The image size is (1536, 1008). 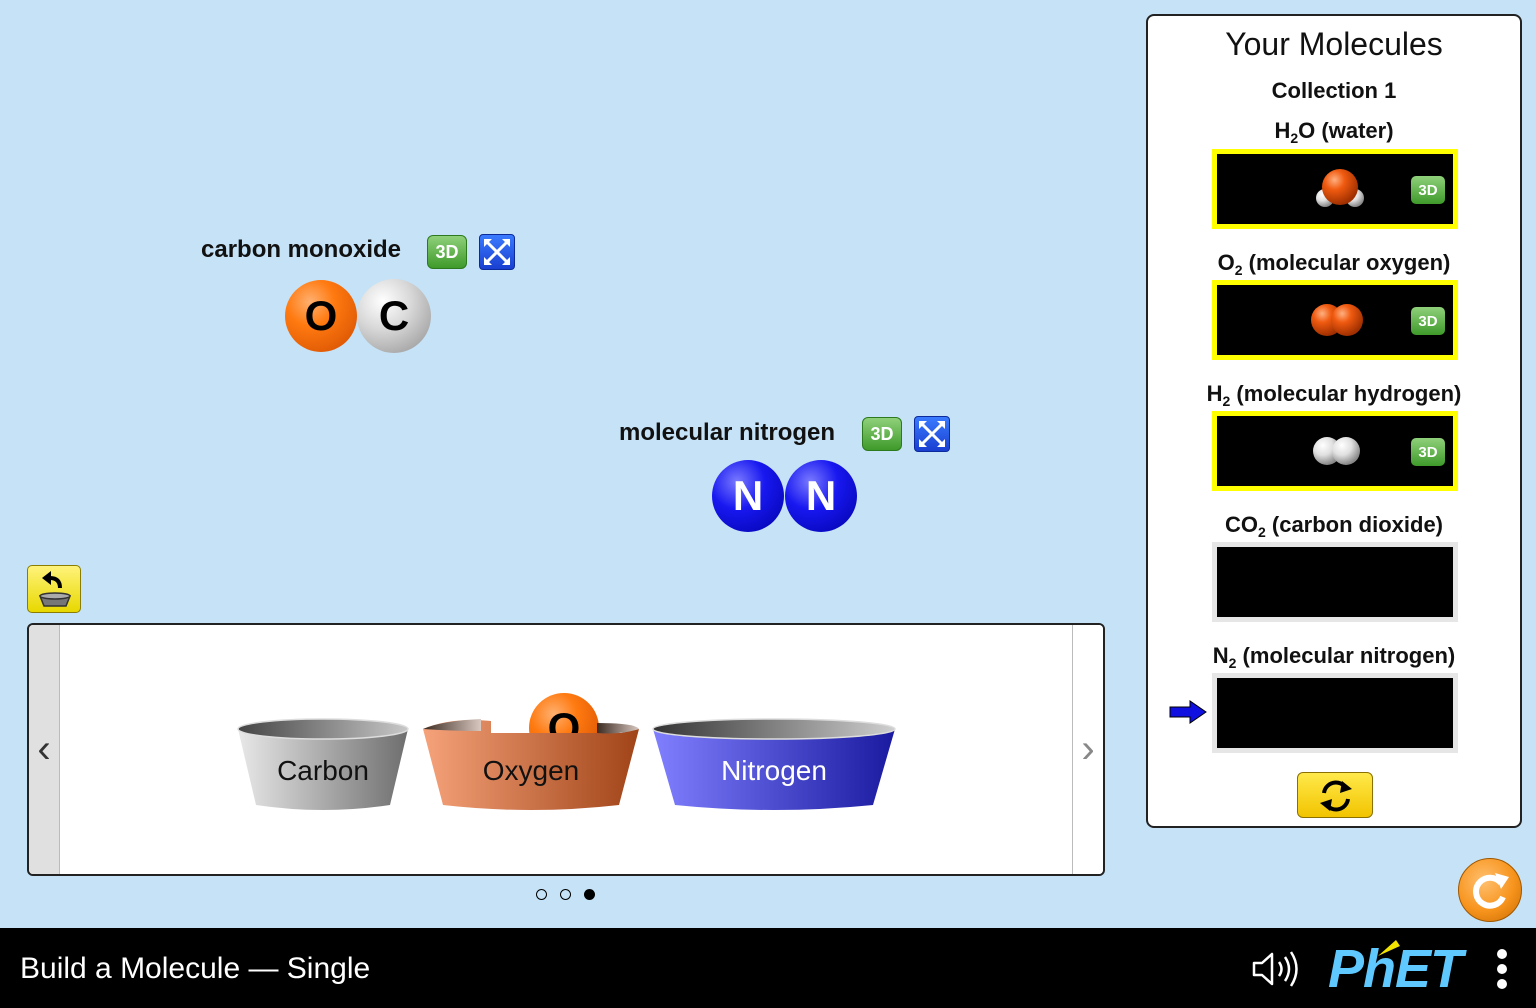 What do you see at coordinates (323, 770) in the screenshot?
I see `bucket-label-carbon: Carbon` at bounding box center [323, 770].